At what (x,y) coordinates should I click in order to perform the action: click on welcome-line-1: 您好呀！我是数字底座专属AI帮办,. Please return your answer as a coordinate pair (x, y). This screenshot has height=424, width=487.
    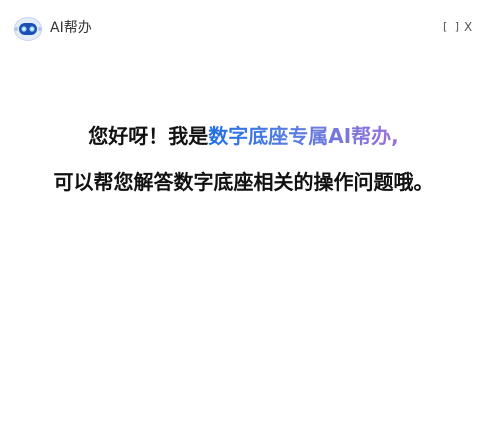
    Looking at the image, I should click on (243, 136).